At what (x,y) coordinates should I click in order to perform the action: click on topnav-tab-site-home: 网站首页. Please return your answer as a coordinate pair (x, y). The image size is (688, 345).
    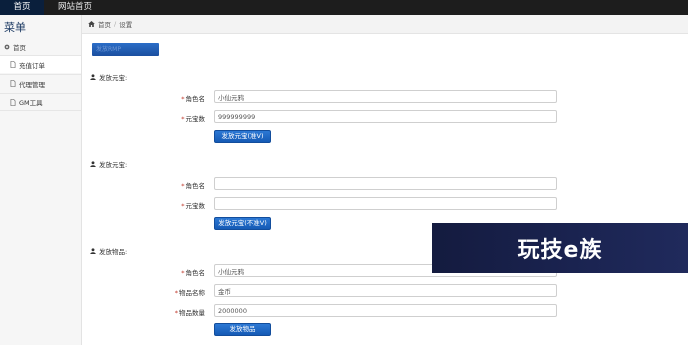
    Looking at the image, I should click on (75, 7).